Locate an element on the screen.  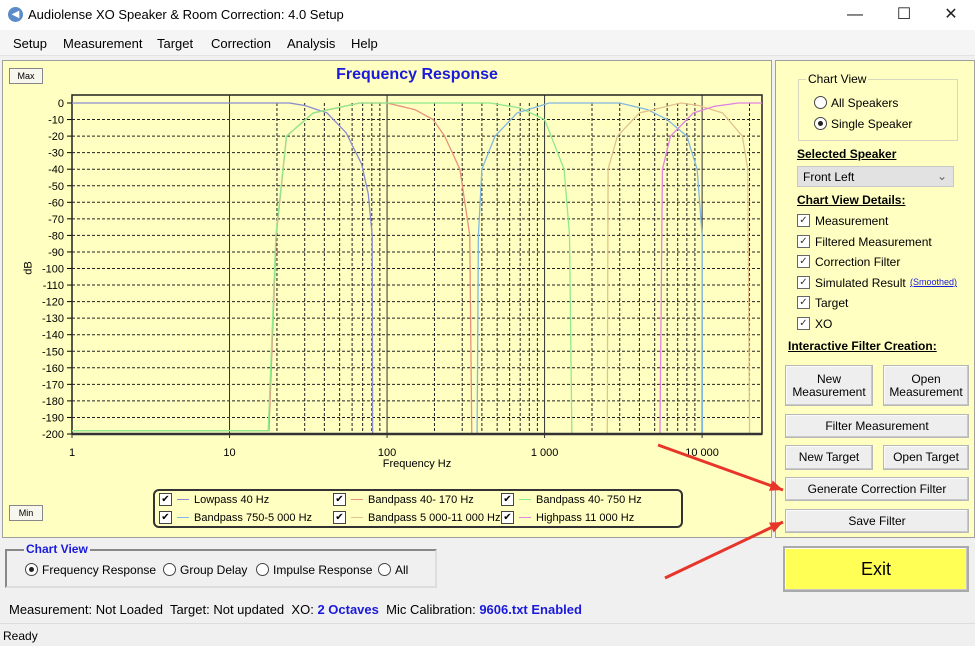
smoothed-link: (Smoothed) is located at coordinates (933, 282).